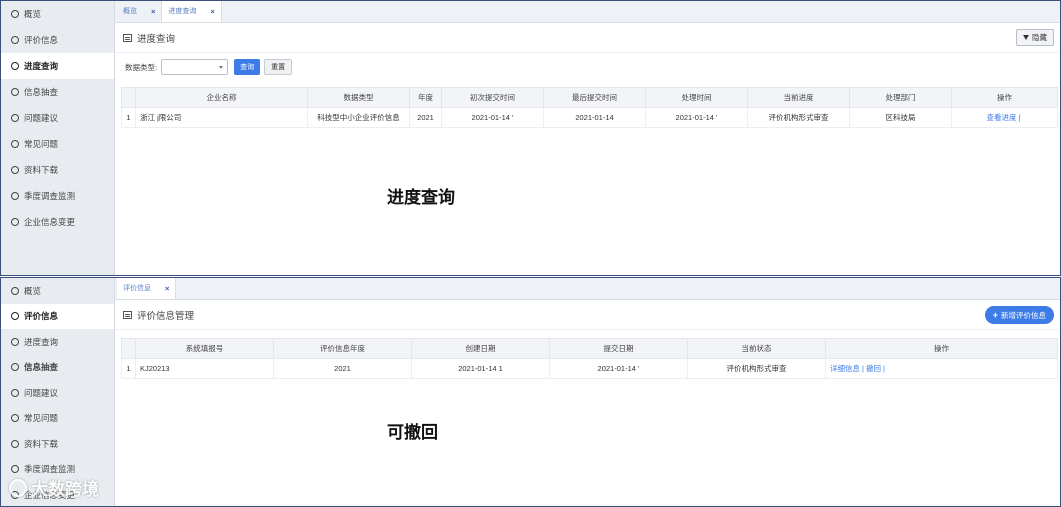 Image resolution: width=1061 pixels, height=507 pixels. I want to click on column-header: 当前进度, so click(798, 97).